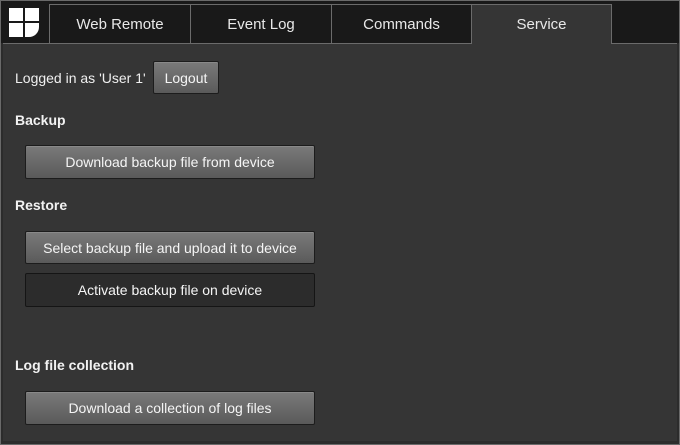 This screenshot has width=680, height=445. I want to click on tab-web-remote: Web Remote, so click(120, 23).